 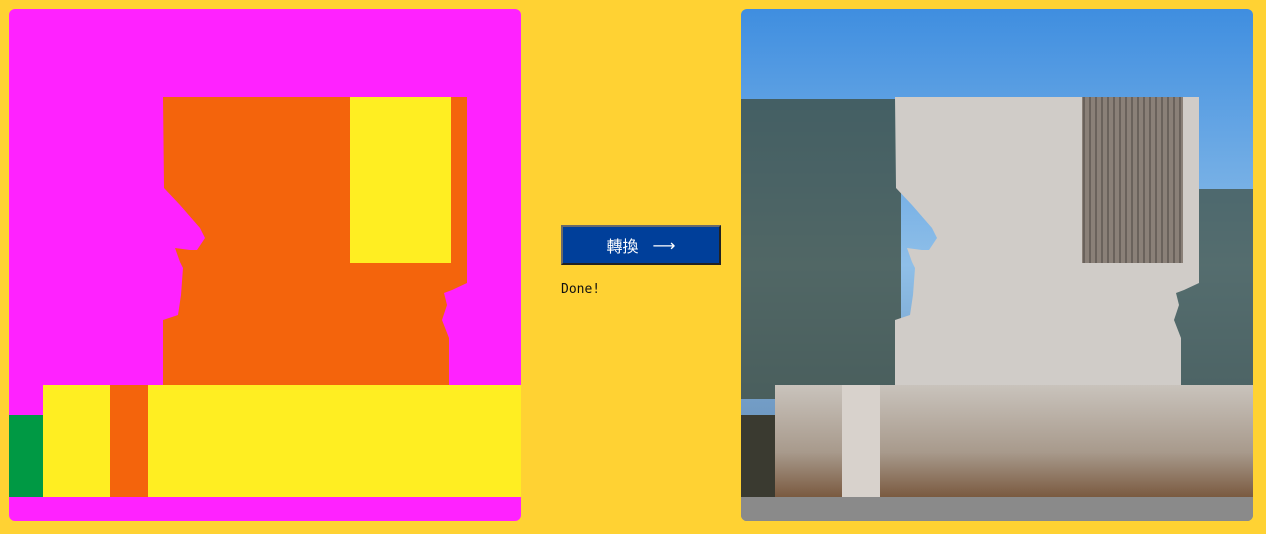 What do you see at coordinates (622, 246) in the screenshot?
I see `convert-button-label: 轉換` at bounding box center [622, 246].